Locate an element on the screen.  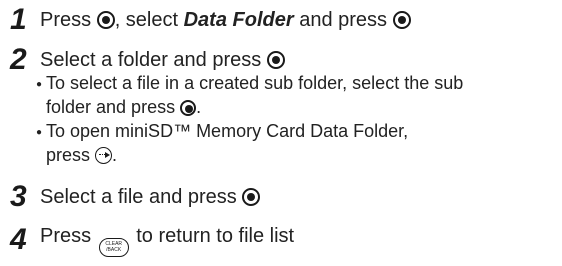
step-text: Press CLEAR/BACK to return to file list is located at coordinates (167, 240).